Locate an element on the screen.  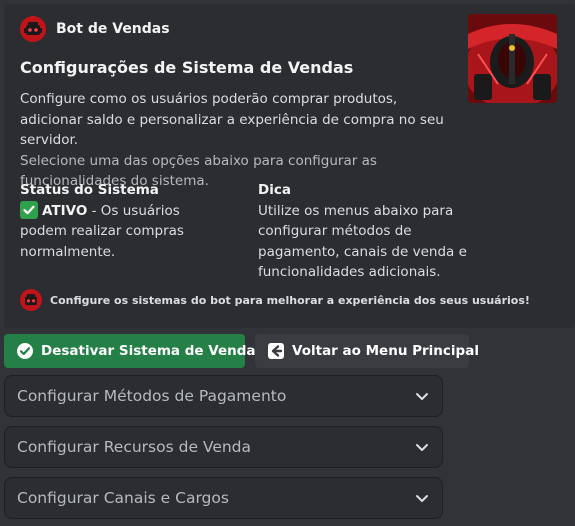
disable-button-label: Desativar Sistema de Vendas is located at coordinates (152, 351).